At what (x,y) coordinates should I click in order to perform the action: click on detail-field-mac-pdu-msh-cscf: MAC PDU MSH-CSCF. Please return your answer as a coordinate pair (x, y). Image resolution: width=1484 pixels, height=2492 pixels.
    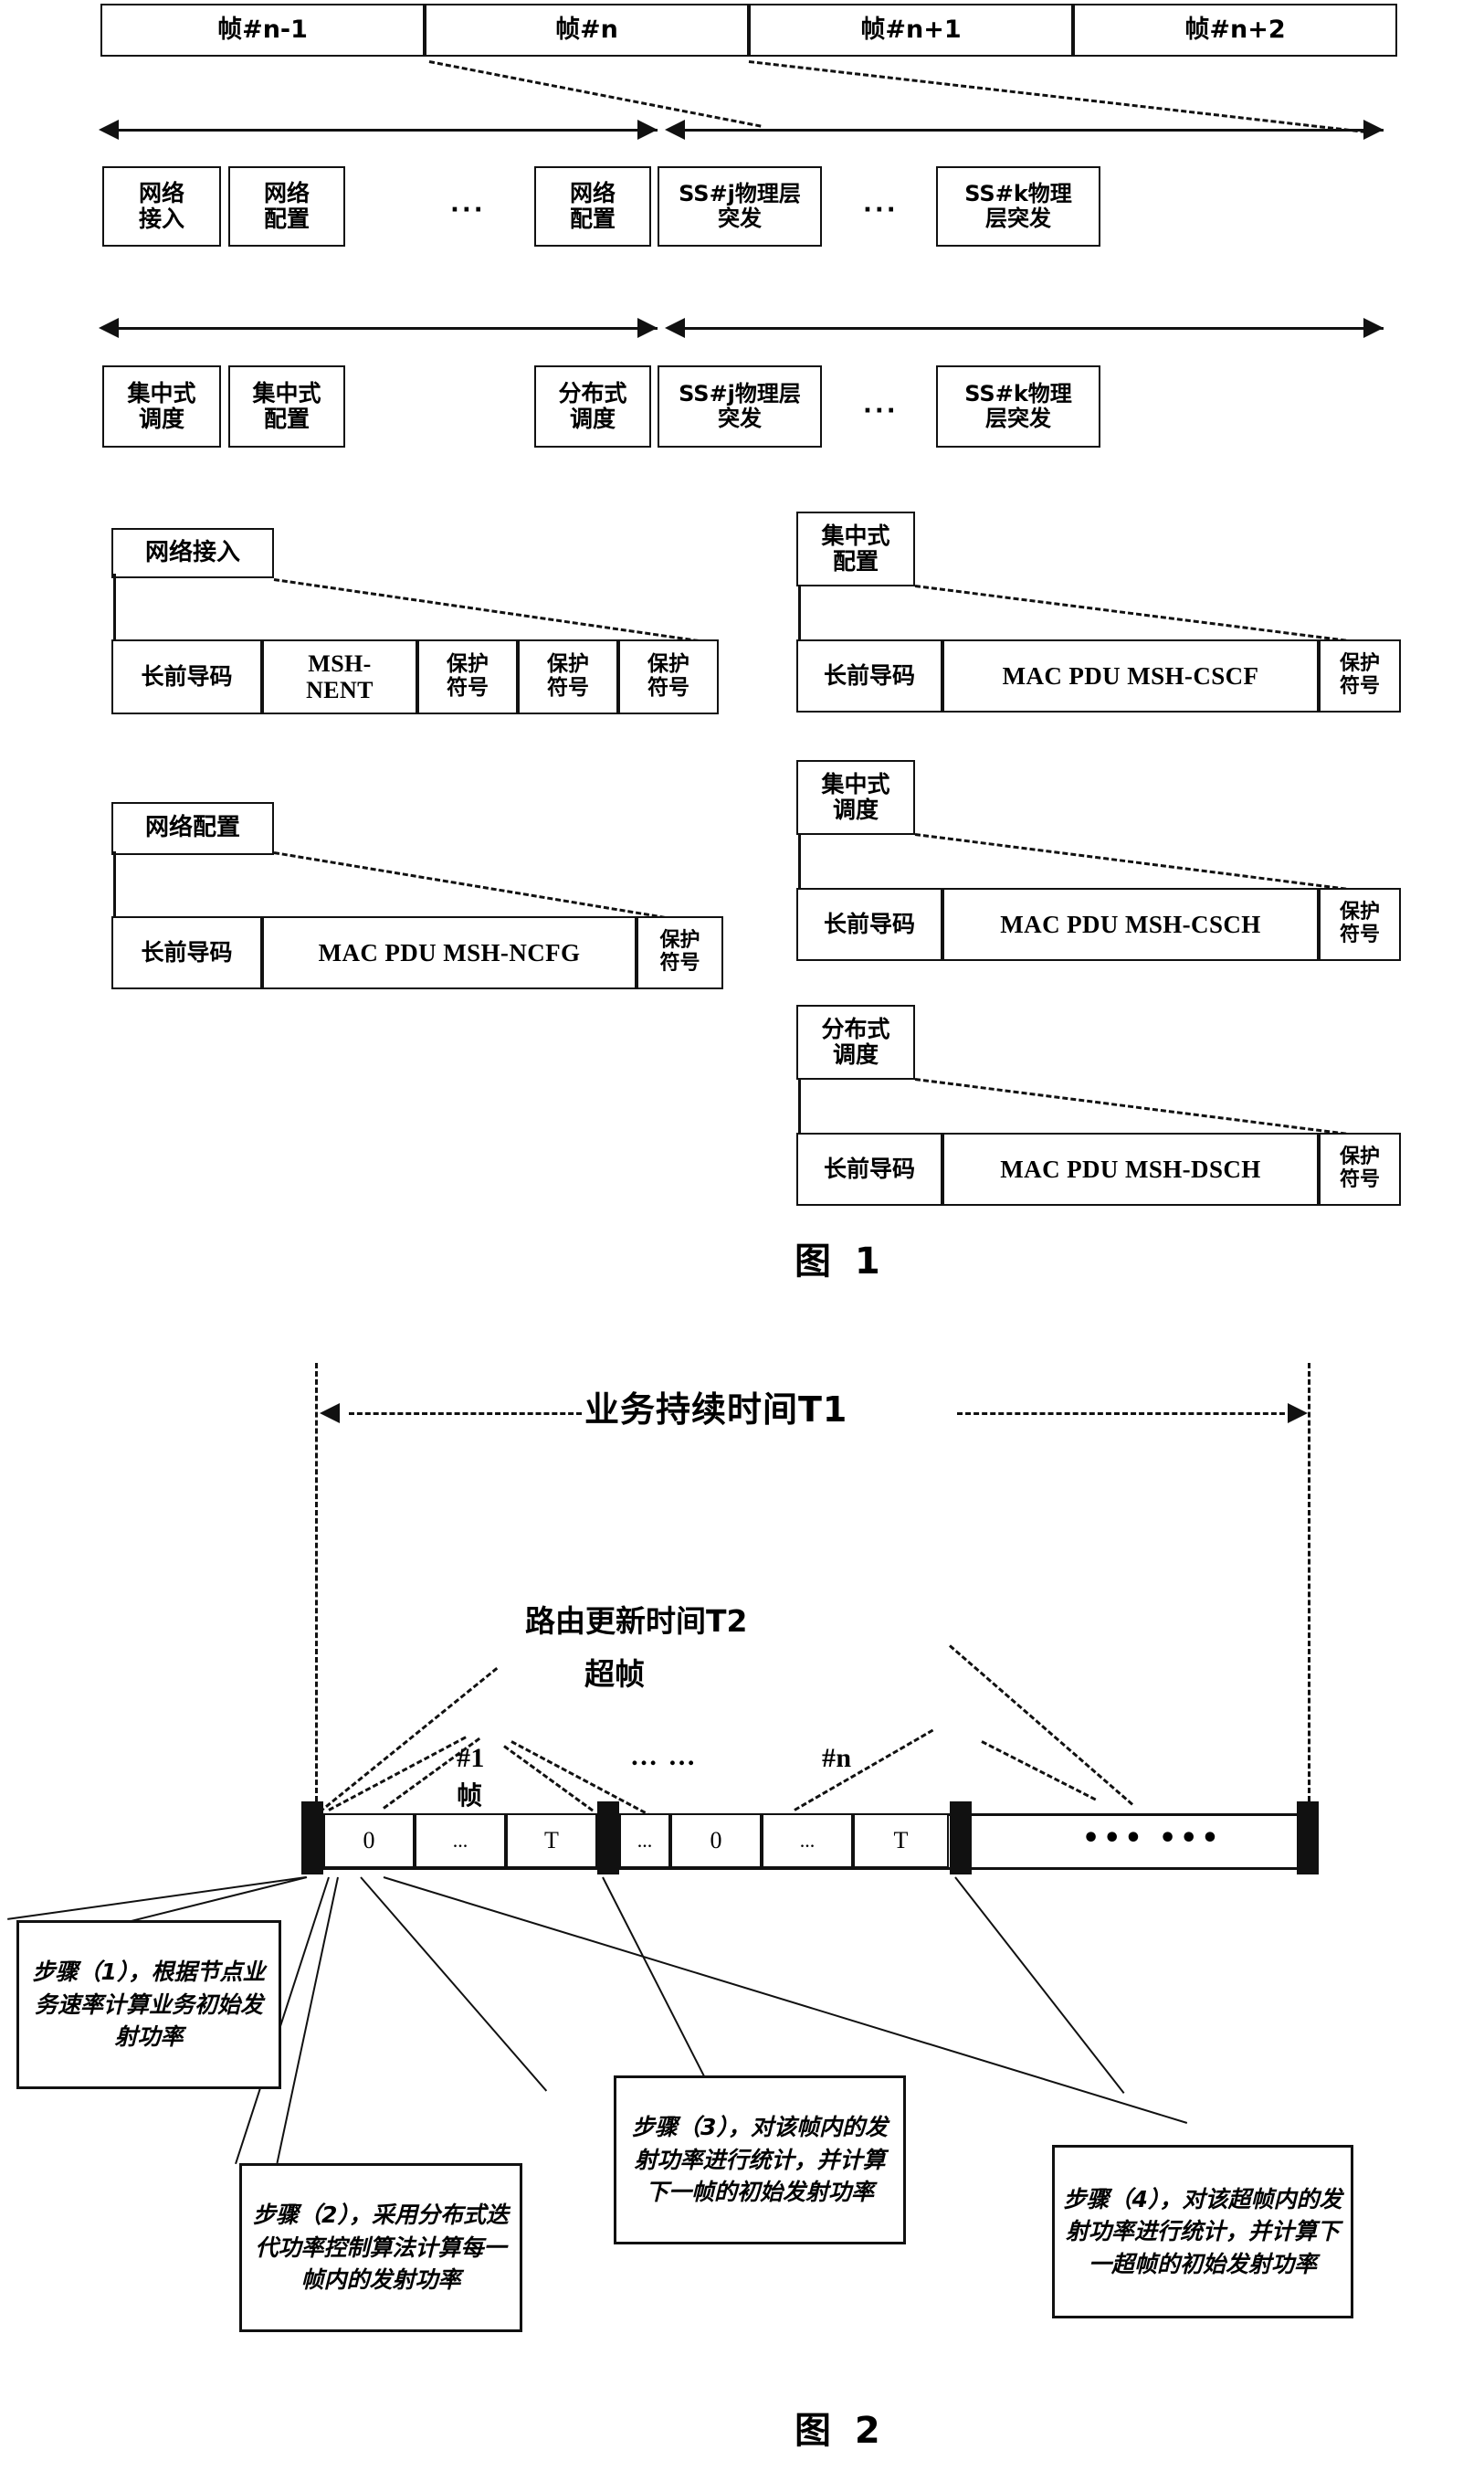
    Looking at the image, I should click on (1130, 676).